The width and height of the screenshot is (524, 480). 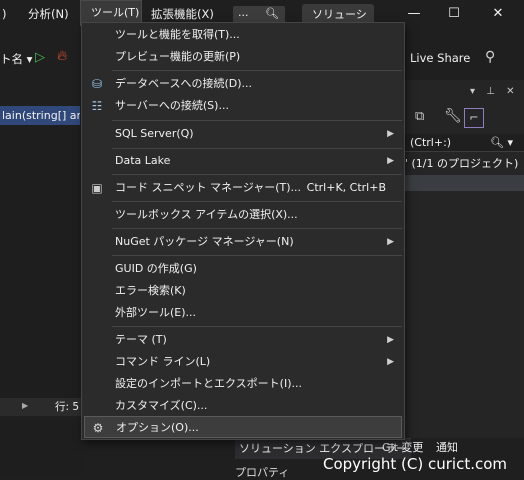 I want to click on output-pane, so click(x=41, y=448).